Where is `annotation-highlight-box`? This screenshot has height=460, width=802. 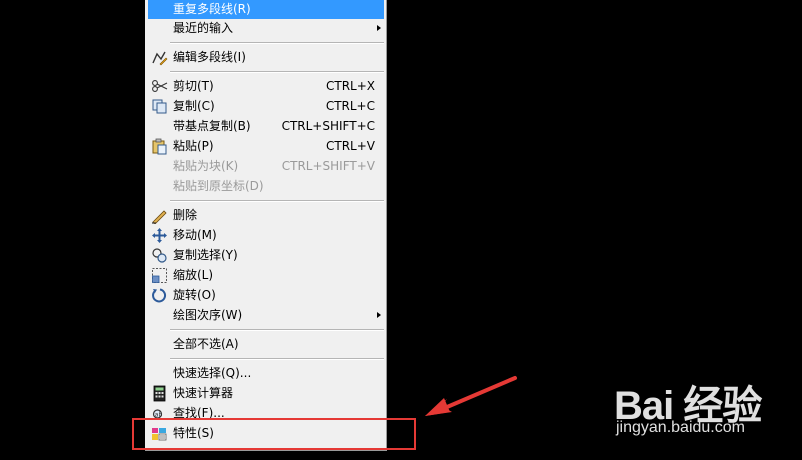 annotation-highlight-box is located at coordinates (274, 434).